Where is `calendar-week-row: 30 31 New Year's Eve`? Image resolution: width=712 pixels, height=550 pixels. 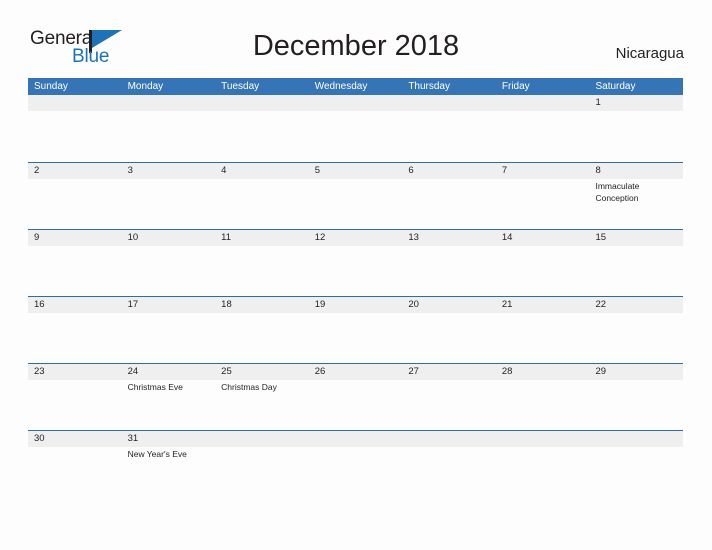 calendar-week-row: 30 31 New Year's Eve is located at coordinates (356, 463).